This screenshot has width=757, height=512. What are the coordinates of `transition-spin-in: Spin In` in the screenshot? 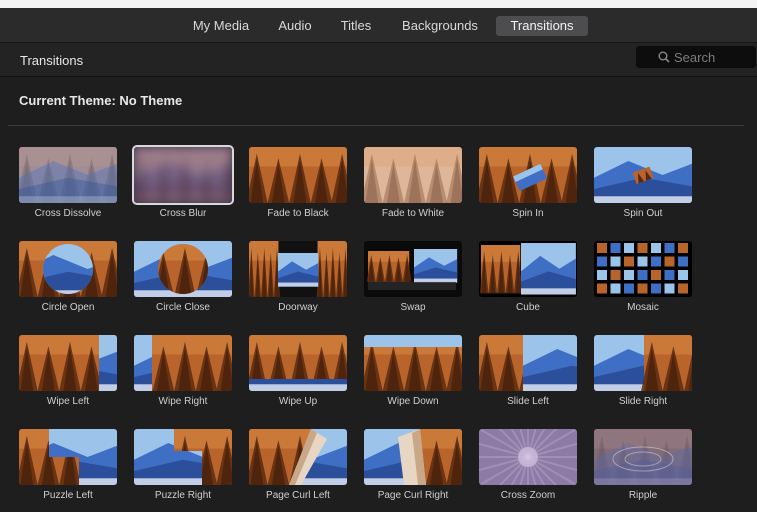 It's located at (528, 184).